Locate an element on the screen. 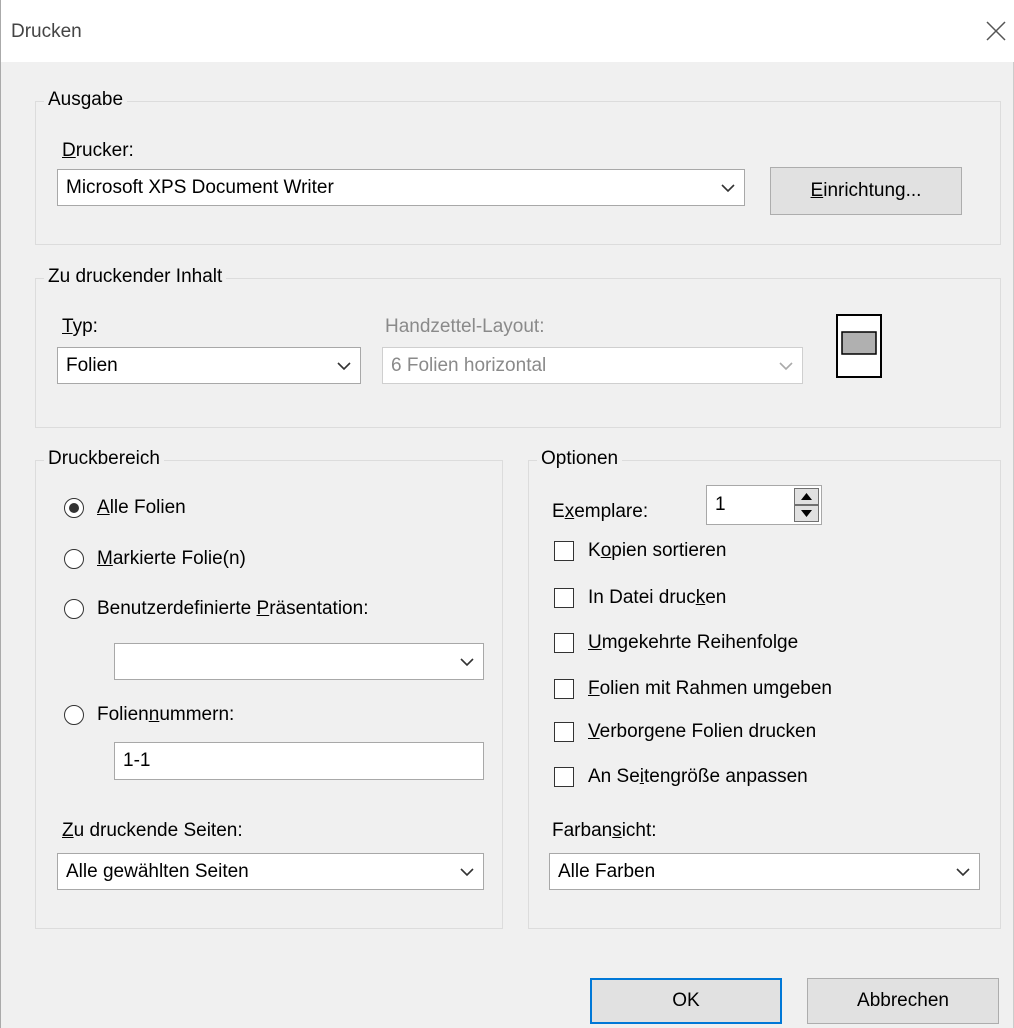 Image resolution: width=1014 pixels, height=1028 pixels. seiten-select: Alle gewählten Seiten is located at coordinates (270, 871).